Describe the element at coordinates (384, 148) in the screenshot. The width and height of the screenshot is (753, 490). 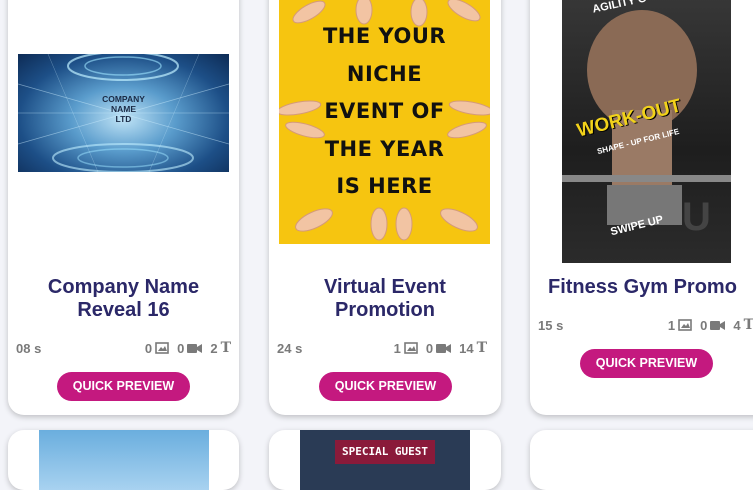
I see `thumb-text-line: THE YEAR` at that location.